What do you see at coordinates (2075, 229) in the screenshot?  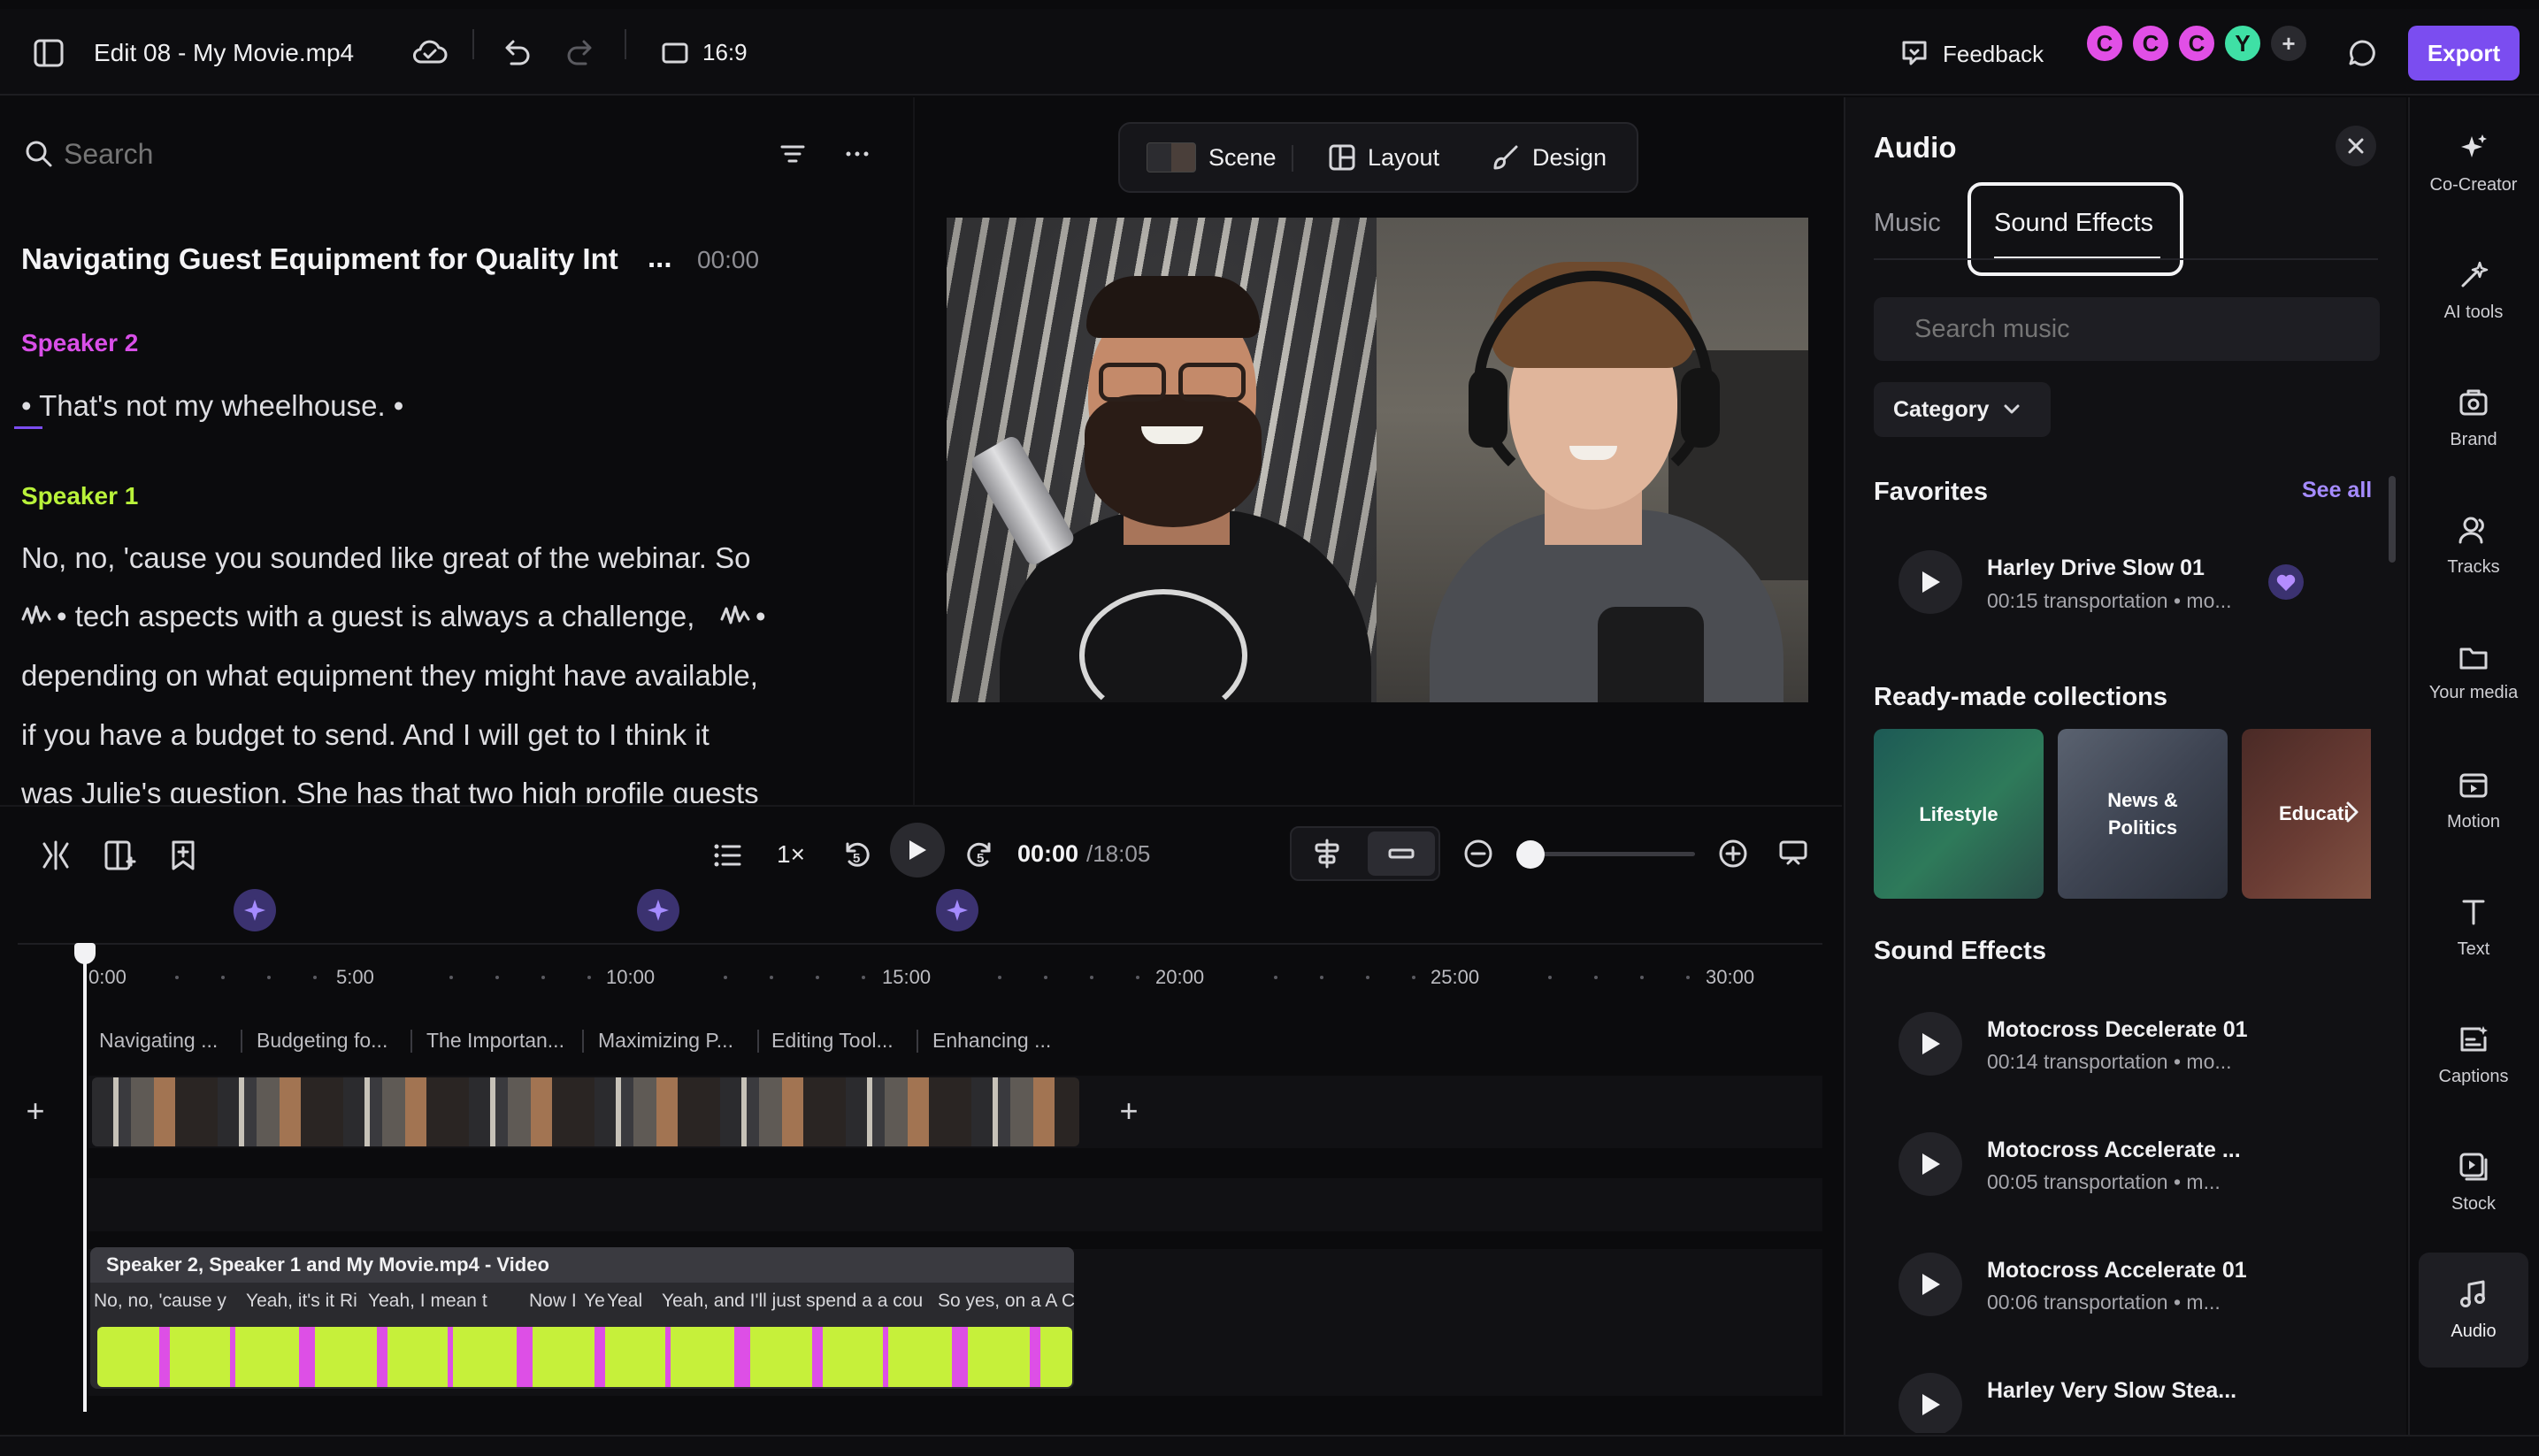 I see `tab-sound-effects: Sound Effects` at bounding box center [2075, 229].